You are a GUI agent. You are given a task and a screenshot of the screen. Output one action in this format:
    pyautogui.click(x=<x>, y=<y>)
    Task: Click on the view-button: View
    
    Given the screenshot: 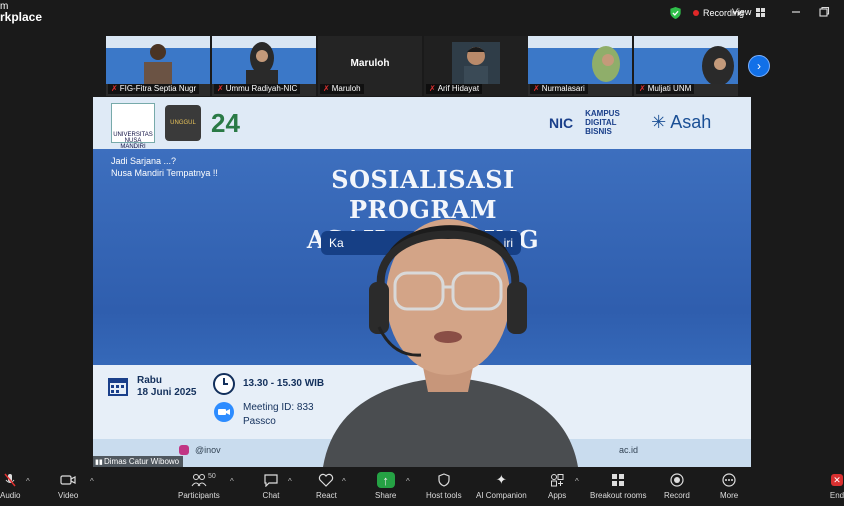 What is the action you would take?
    pyautogui.click(x=749, y=12)
    